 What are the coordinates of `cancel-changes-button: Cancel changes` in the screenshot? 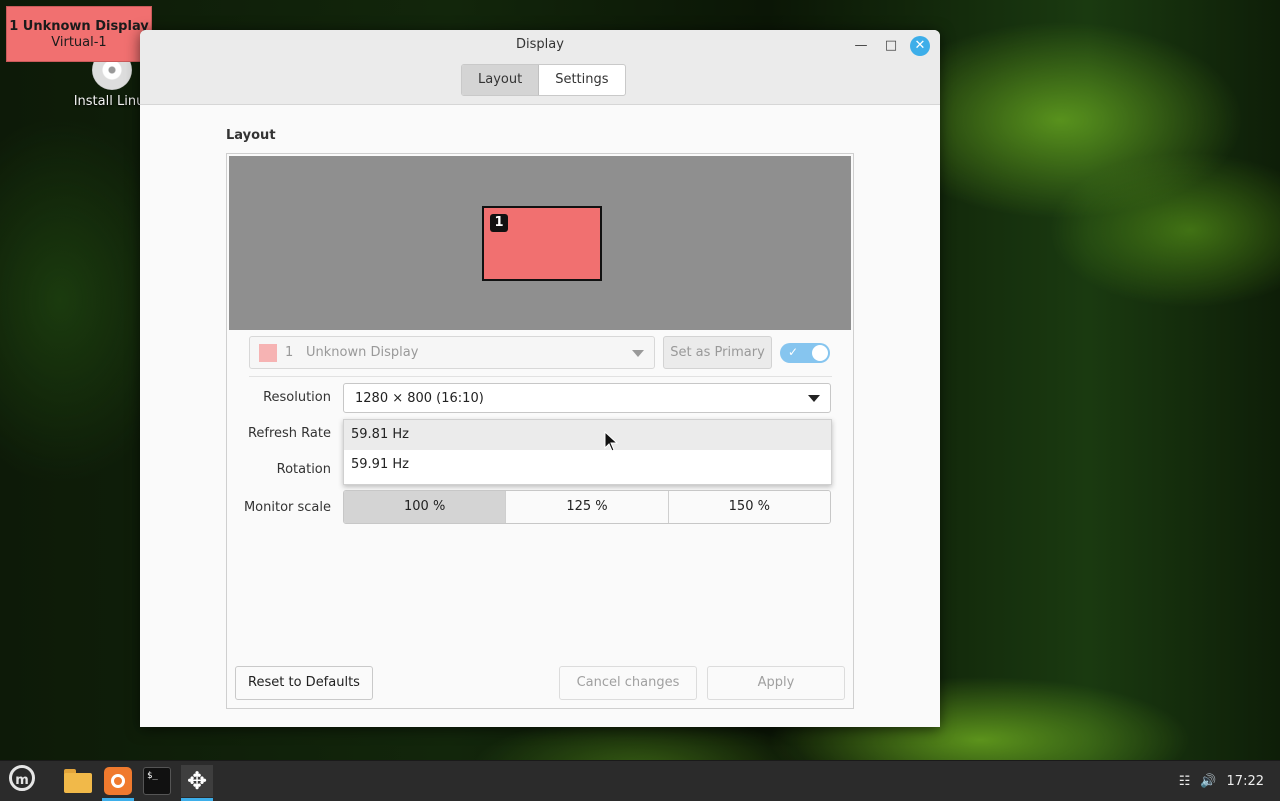 It's located at (628, 683).